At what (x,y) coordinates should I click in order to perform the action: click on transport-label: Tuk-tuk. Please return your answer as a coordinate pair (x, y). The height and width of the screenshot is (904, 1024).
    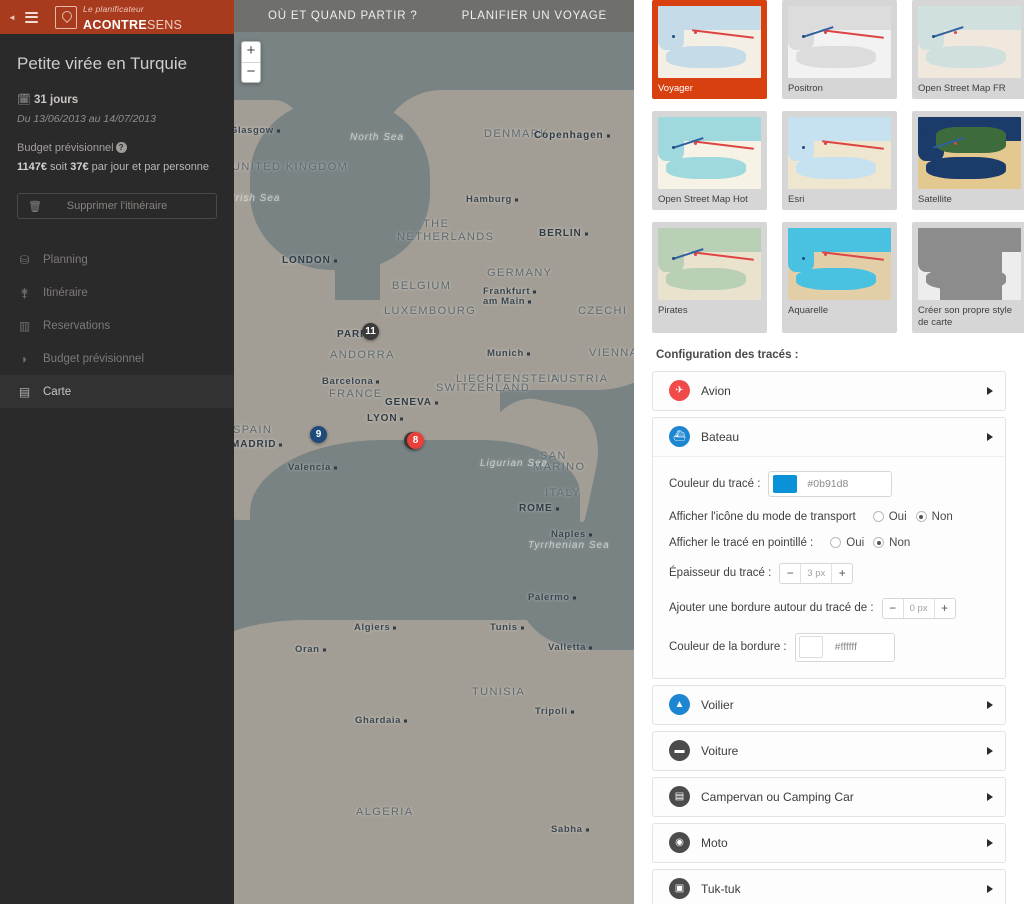
    Looking at the image, I should click on (721, 888).